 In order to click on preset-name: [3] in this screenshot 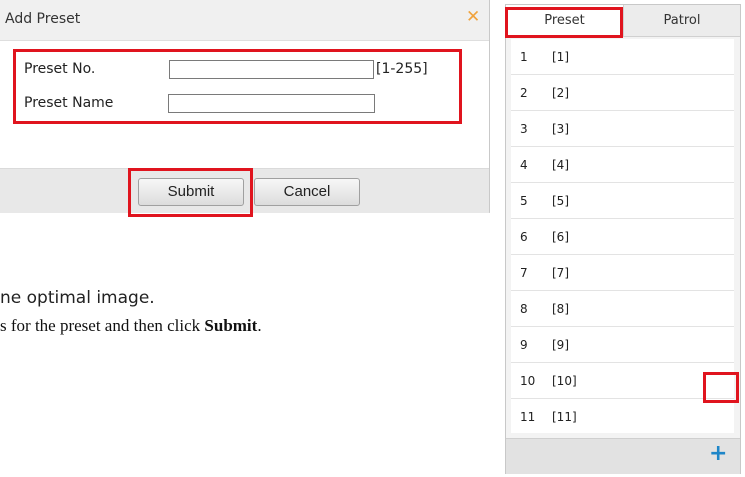, I will do `click(560, 129)`.